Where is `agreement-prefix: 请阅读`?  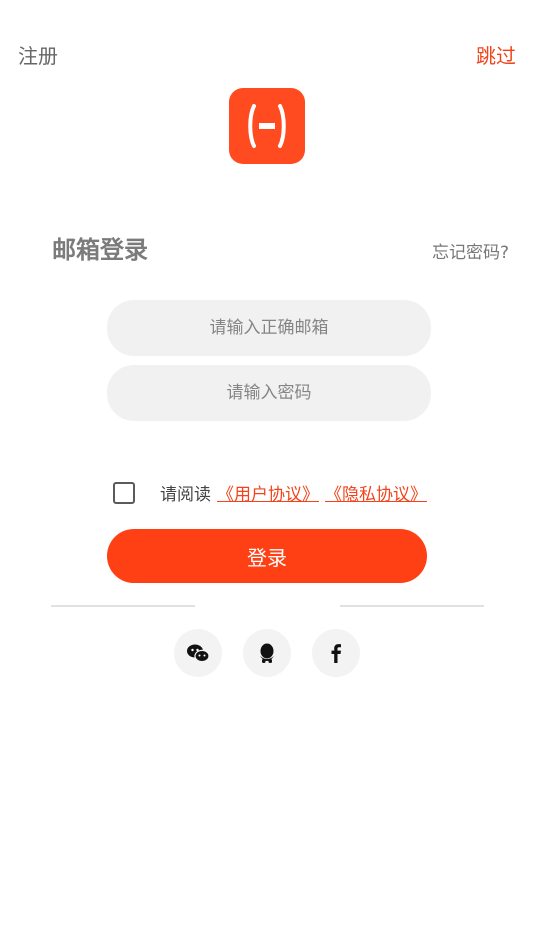 agreement-prefix: 请阅读 is located at coordinates (185, 495).